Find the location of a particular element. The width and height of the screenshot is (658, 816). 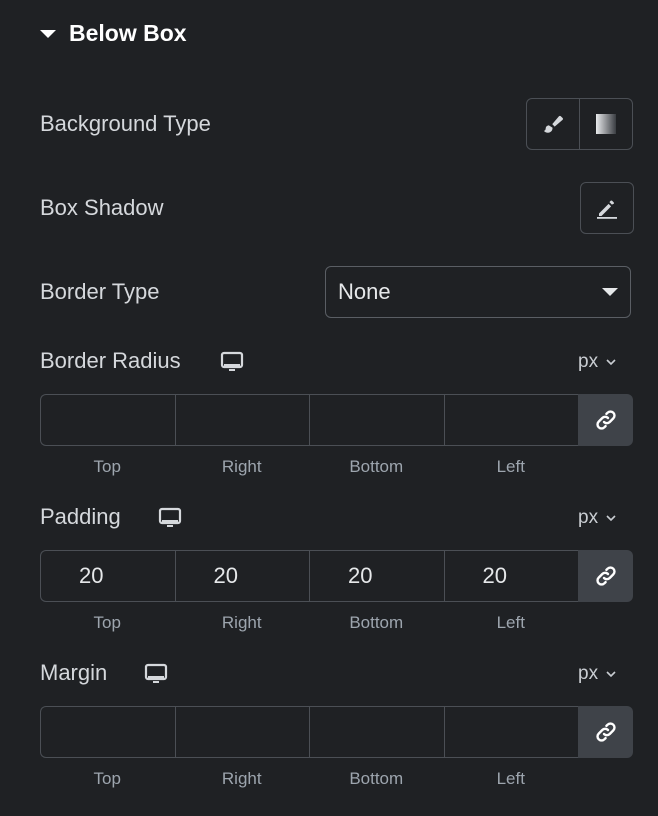

box-shadow-label: Box Shadow is located at coordinates (102, 207).